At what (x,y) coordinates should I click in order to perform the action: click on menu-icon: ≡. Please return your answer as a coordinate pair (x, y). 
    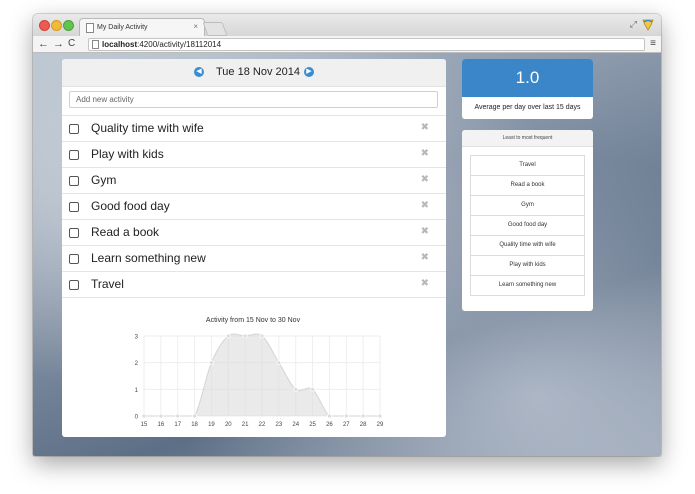
    Looking at the image, I should click on (653, 43).